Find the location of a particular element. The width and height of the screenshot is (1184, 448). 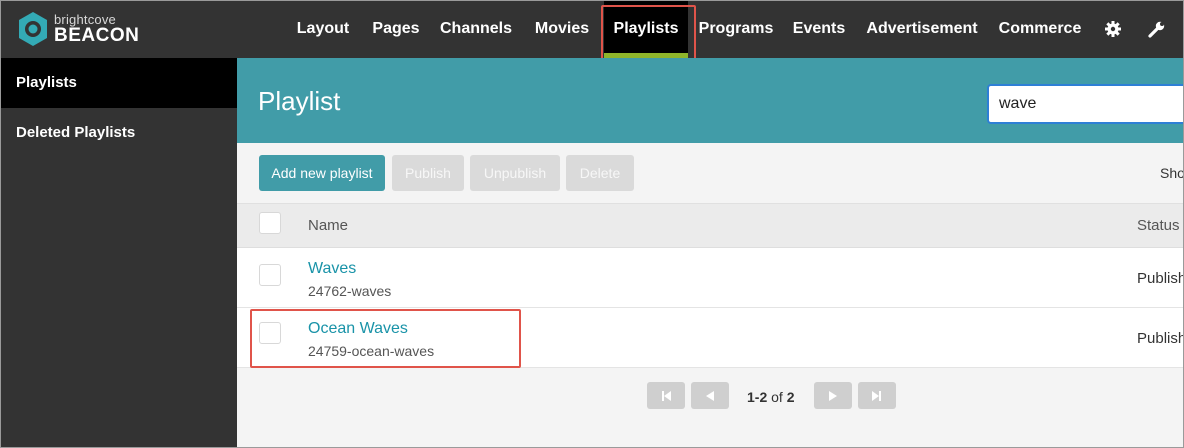

nav-advertisement: Advertisement is located at coordinates (922, 29).